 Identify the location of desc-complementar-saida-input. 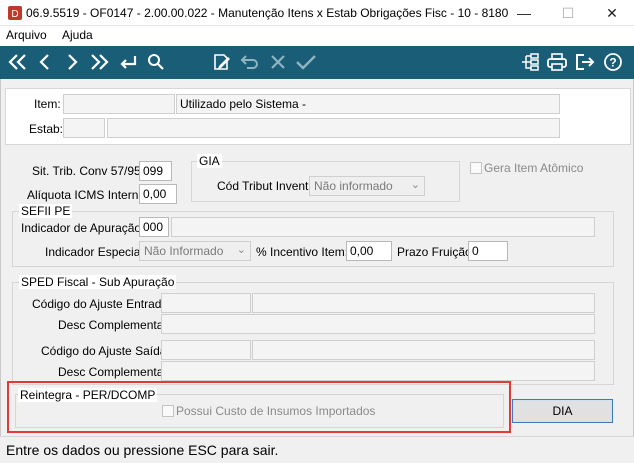
(378, 371).